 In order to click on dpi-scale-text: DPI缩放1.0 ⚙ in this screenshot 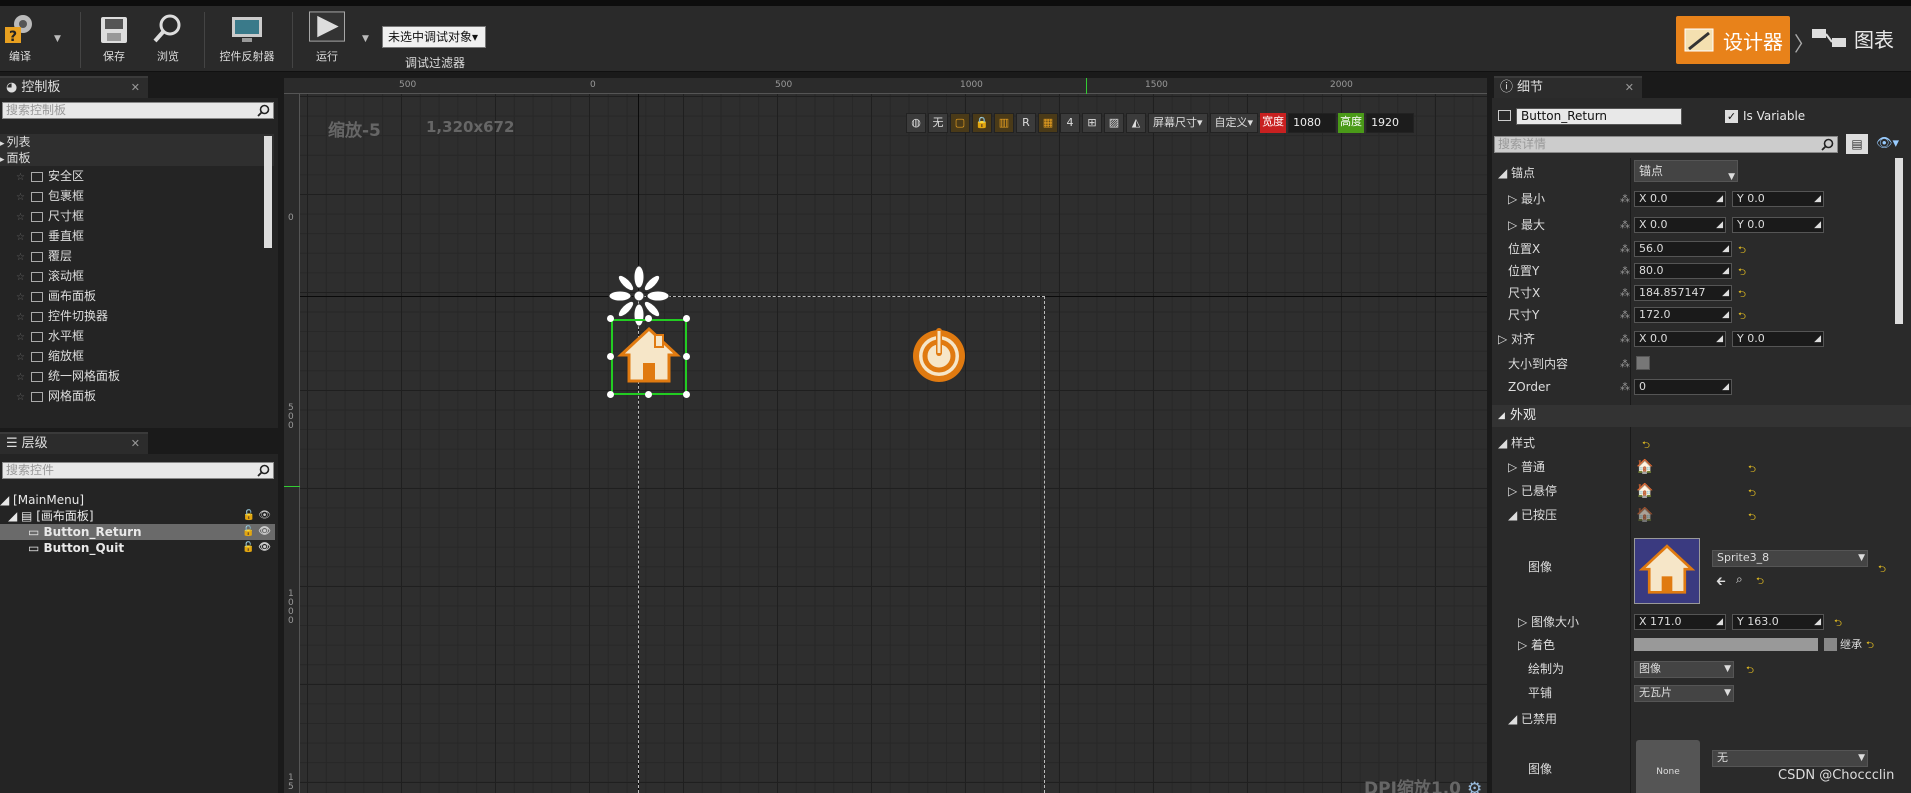, I will do `click(1423, 783)`.